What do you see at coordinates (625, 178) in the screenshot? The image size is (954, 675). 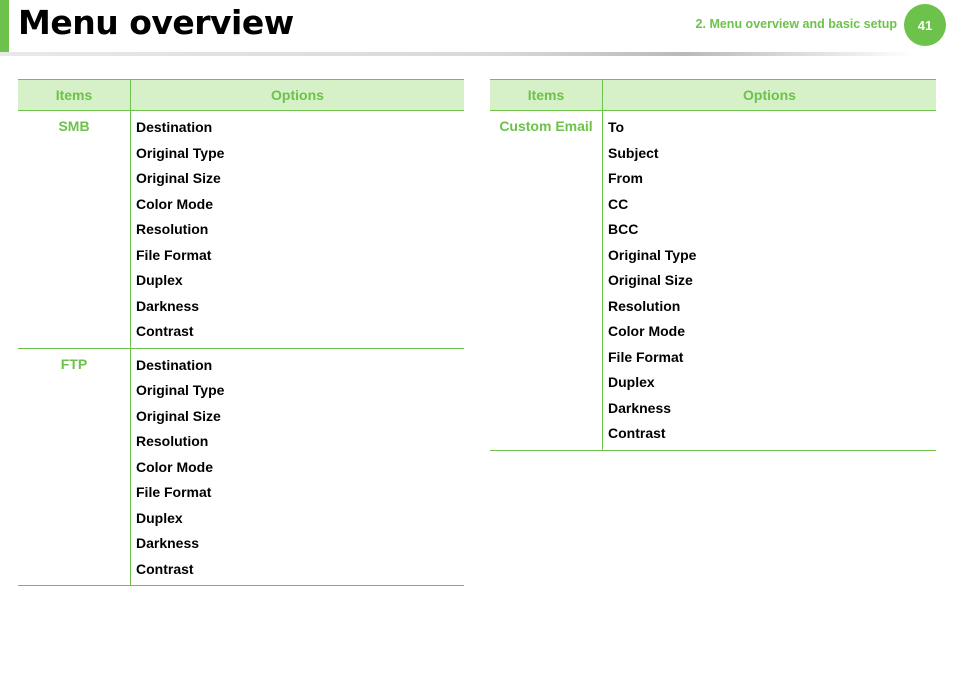 I see `option-item: From` at bounding box center [625, 178].